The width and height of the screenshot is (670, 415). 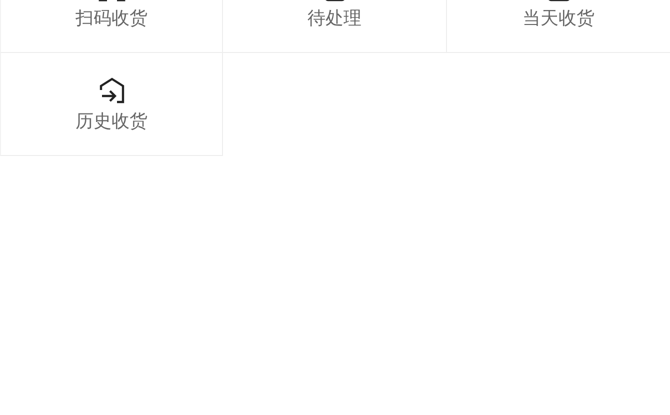 I want to click on menu-tile: 扫码收货, so click(x=111, y=26).